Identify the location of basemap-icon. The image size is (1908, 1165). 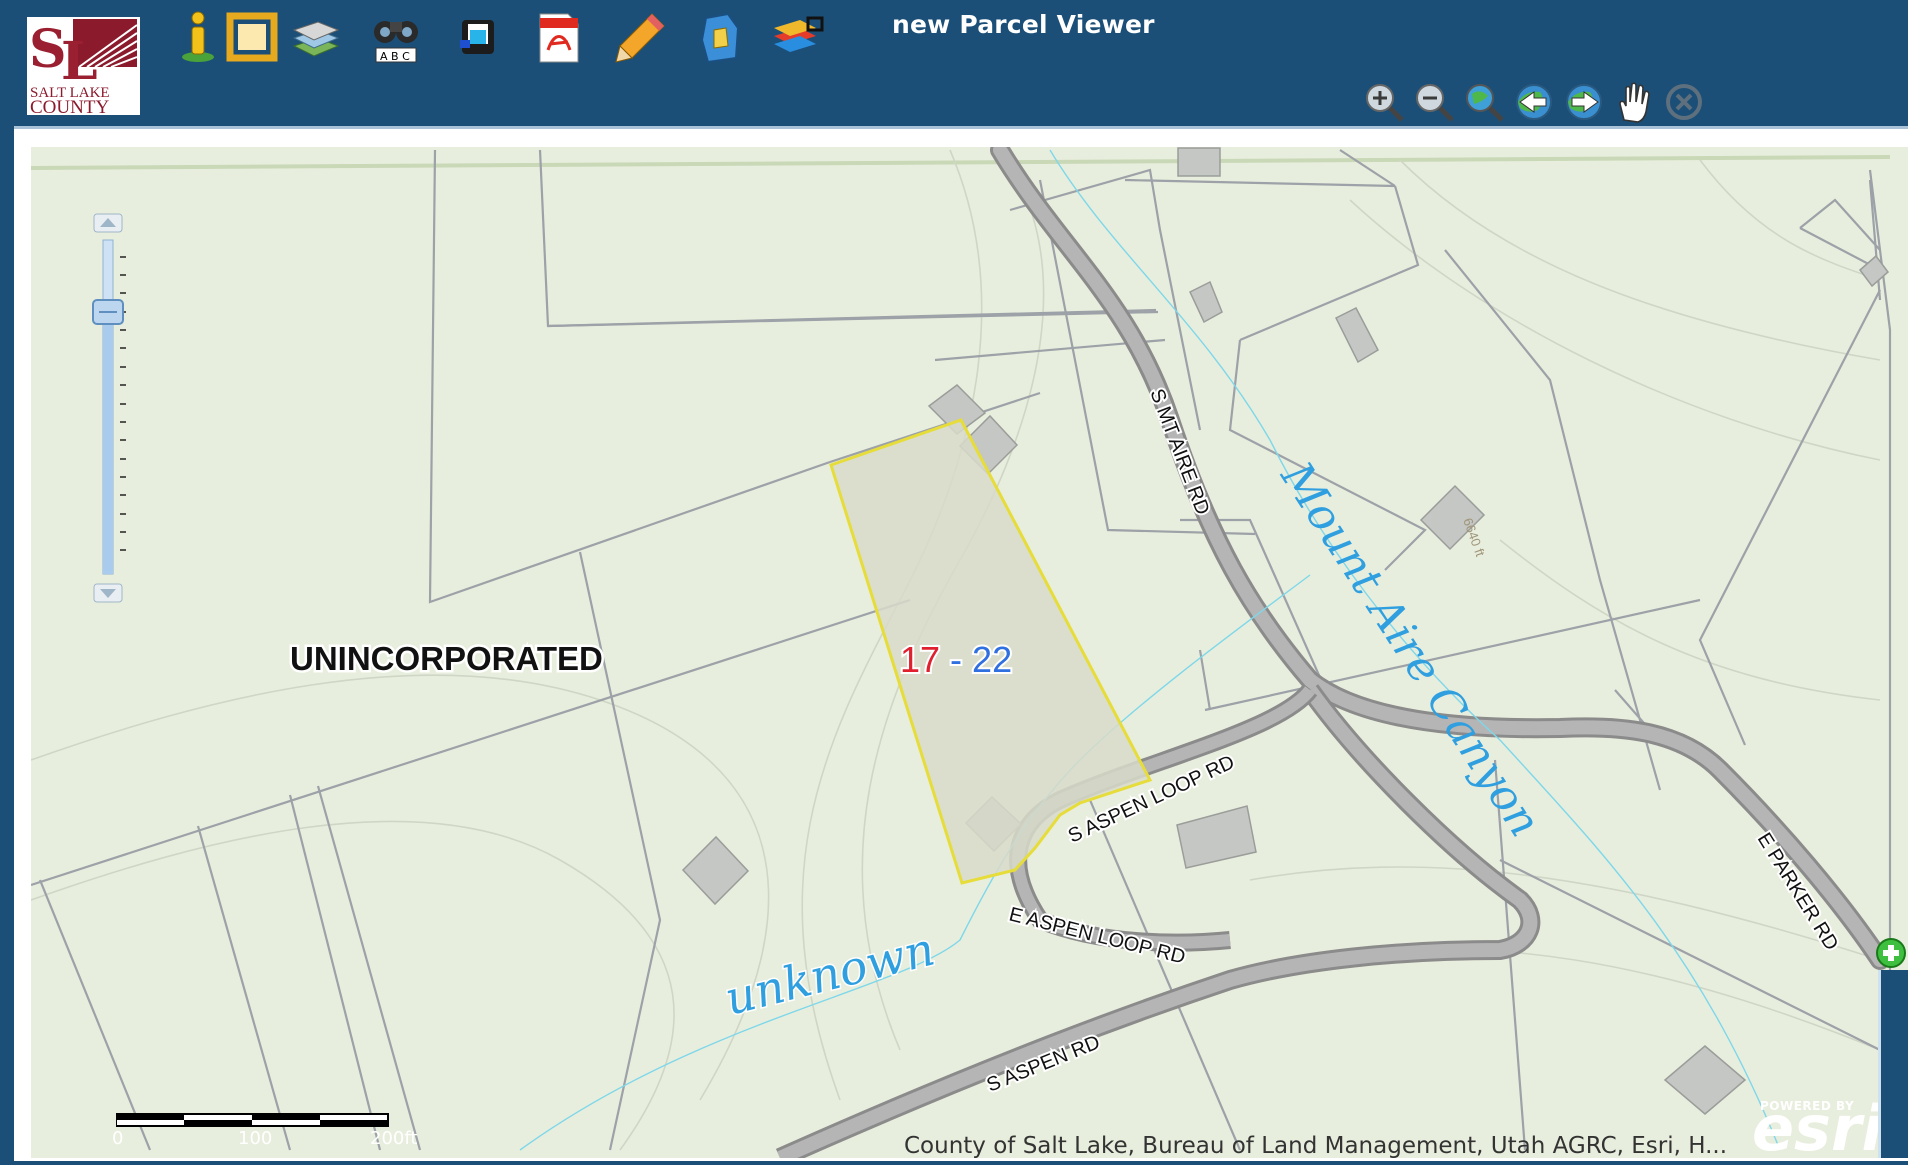
(798, 38).